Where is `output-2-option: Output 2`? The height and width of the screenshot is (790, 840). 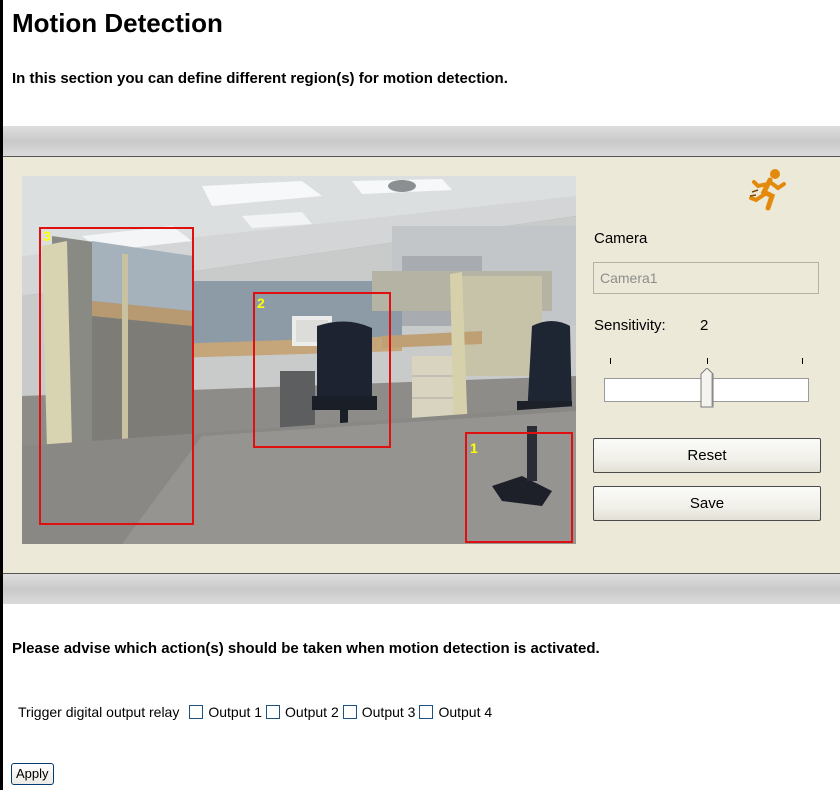 output-2-option: Output 2 is located at coordinates (302, 712).